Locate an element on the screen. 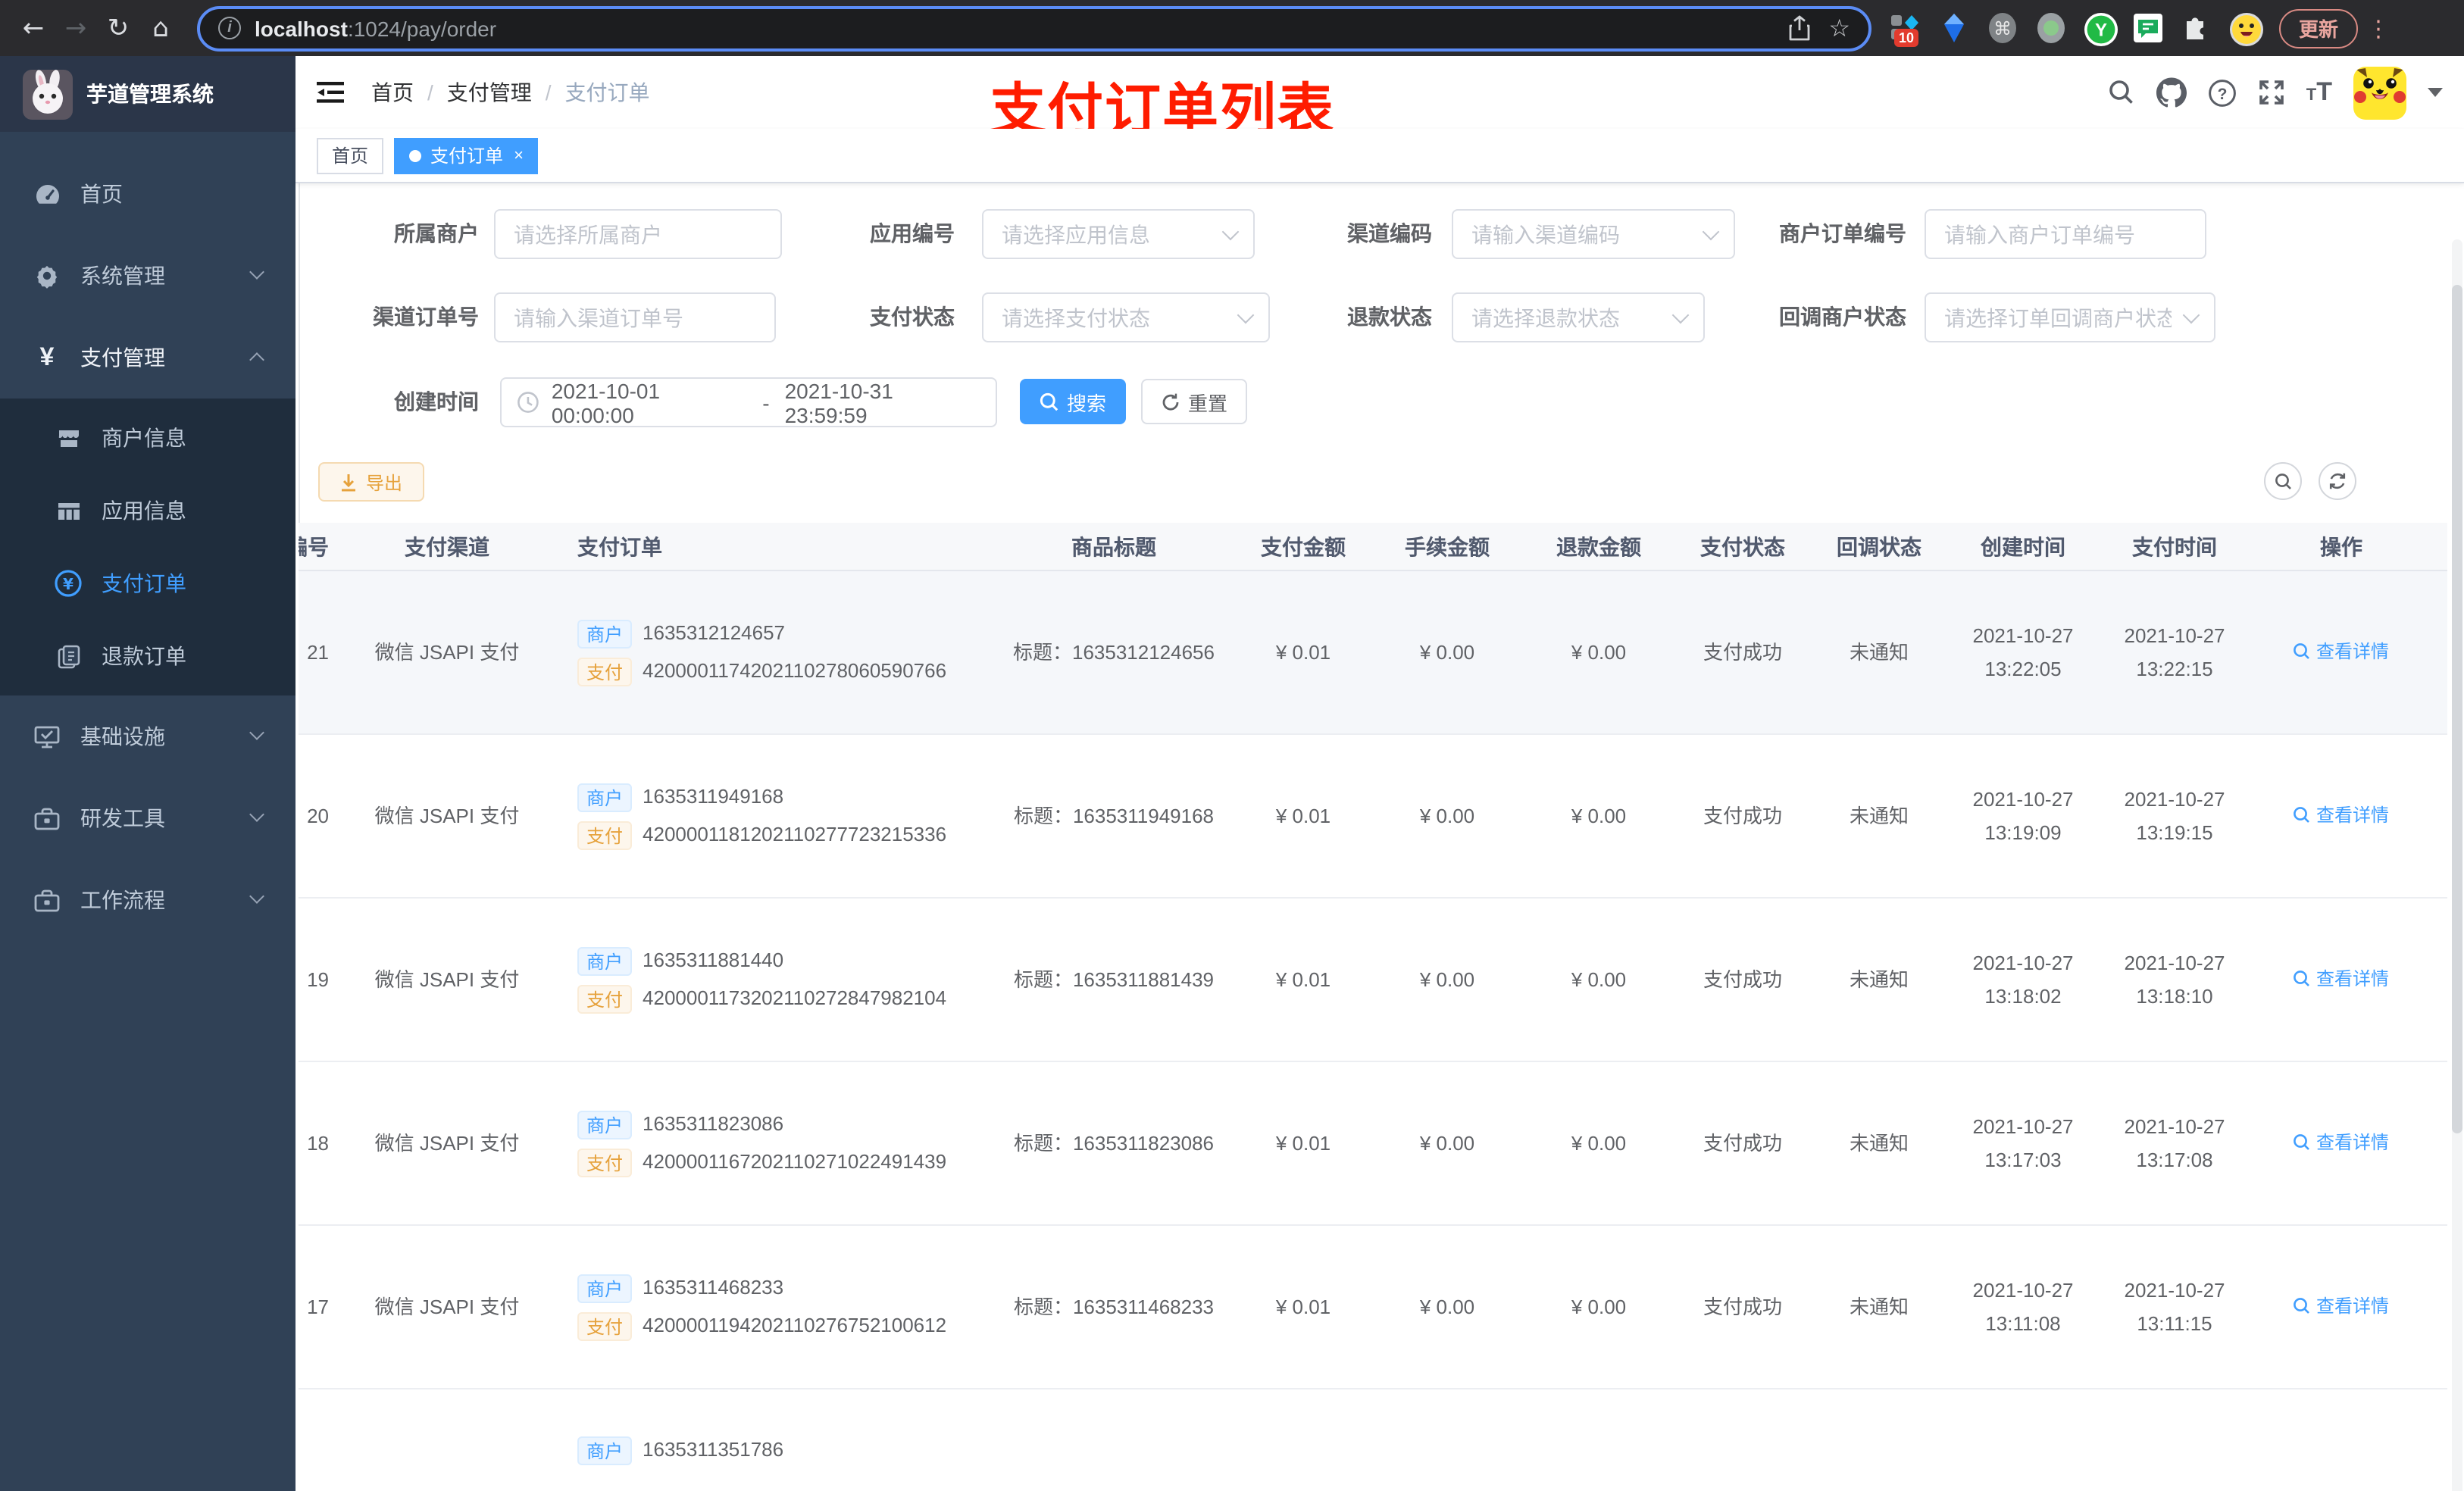 Image resolution: width=2464 pixels, height=1491 pixels. filter-label-refund-status: 退款状态 is located at coordinates (1389, 317).